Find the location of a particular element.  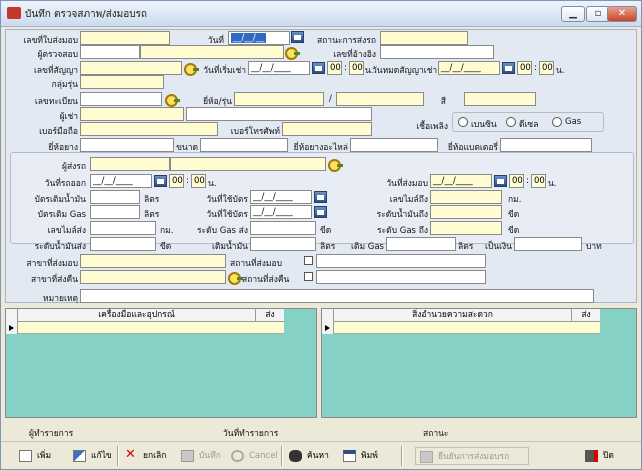

size-field is located at coordinates (244, 145).